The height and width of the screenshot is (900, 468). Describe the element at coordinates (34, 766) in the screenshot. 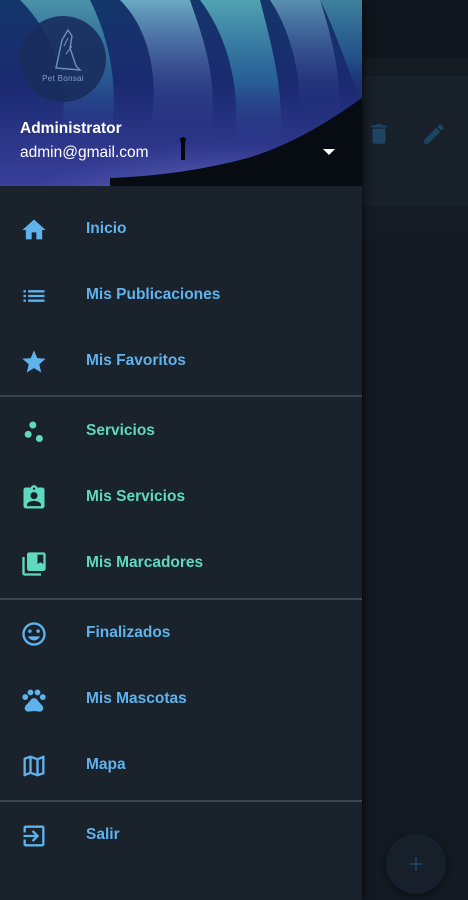

I see `map-icon` at that location.